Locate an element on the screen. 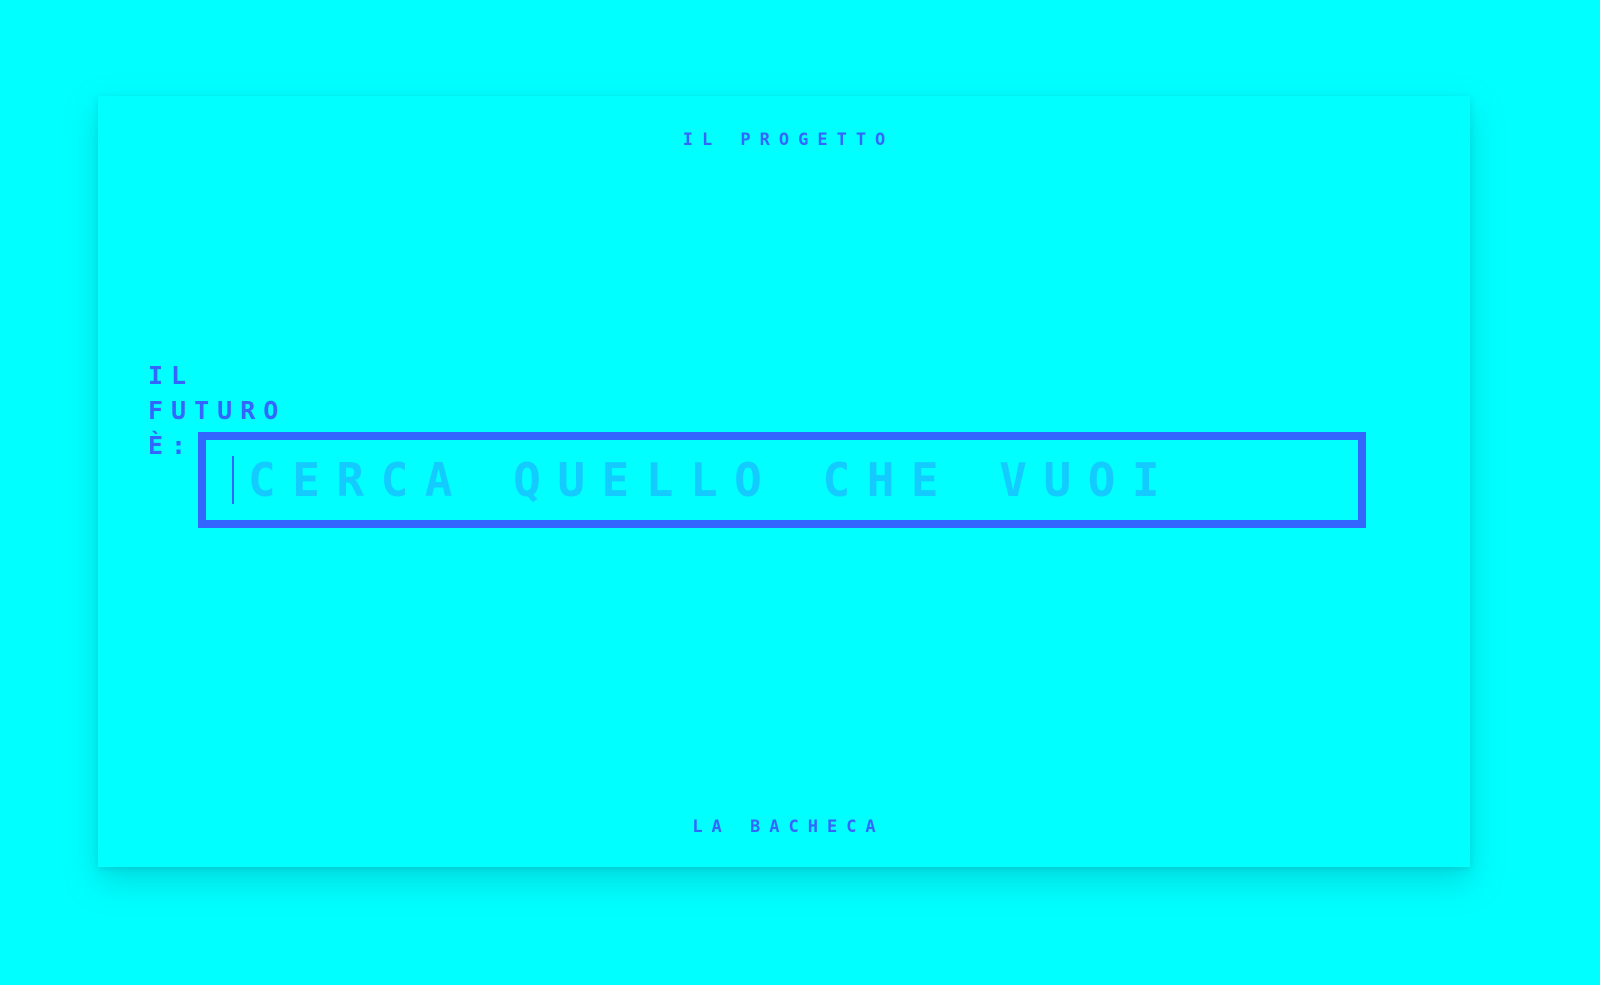 The image size is (1600, 985). search-input is located at coordinates (788, 480).